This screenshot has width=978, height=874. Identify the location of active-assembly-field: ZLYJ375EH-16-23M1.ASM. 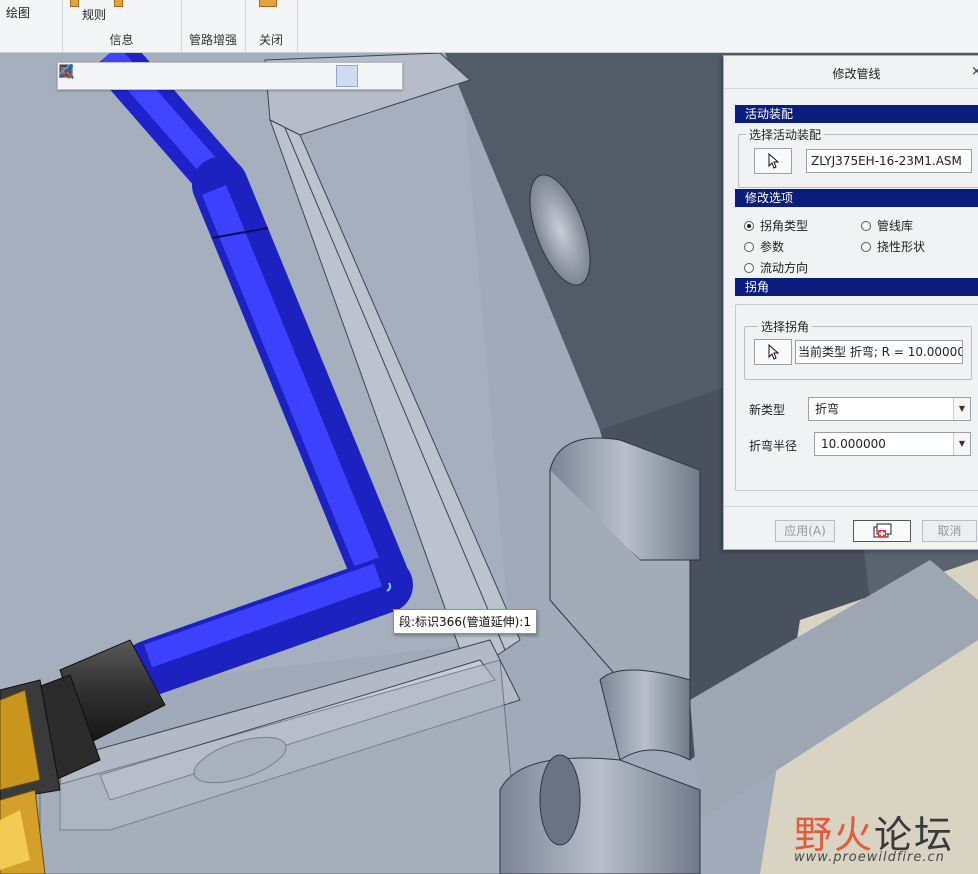
(889, 161).